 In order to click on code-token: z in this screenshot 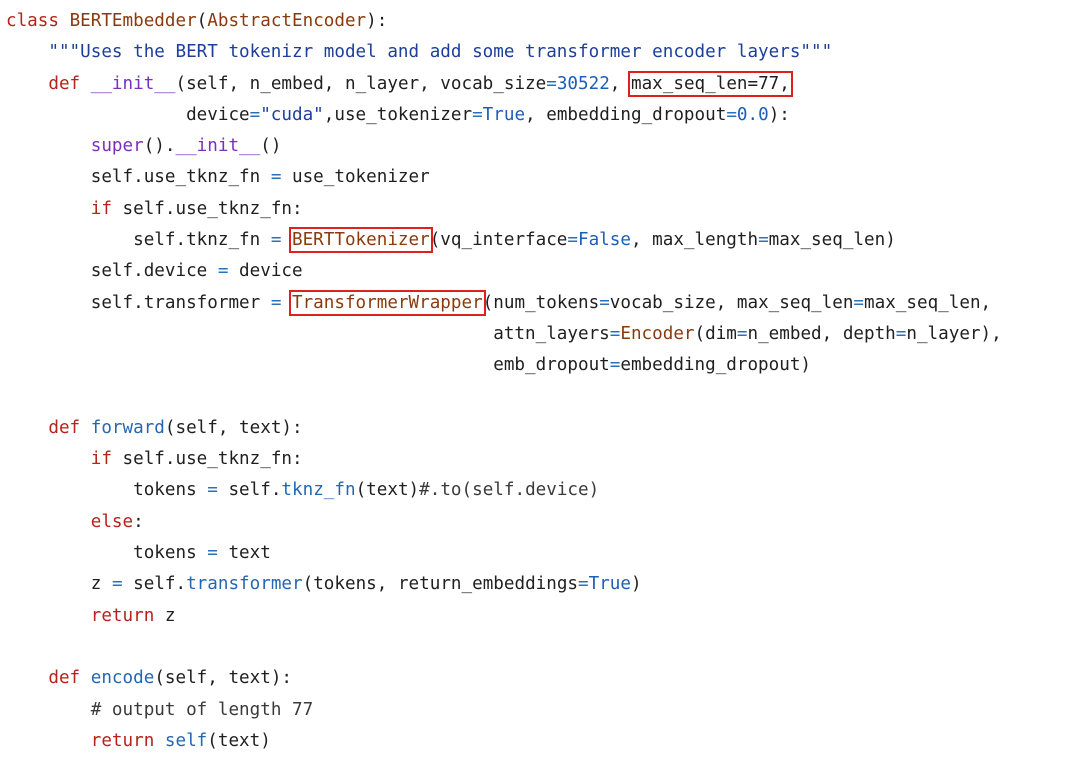, I will do `click(59, 584)`.